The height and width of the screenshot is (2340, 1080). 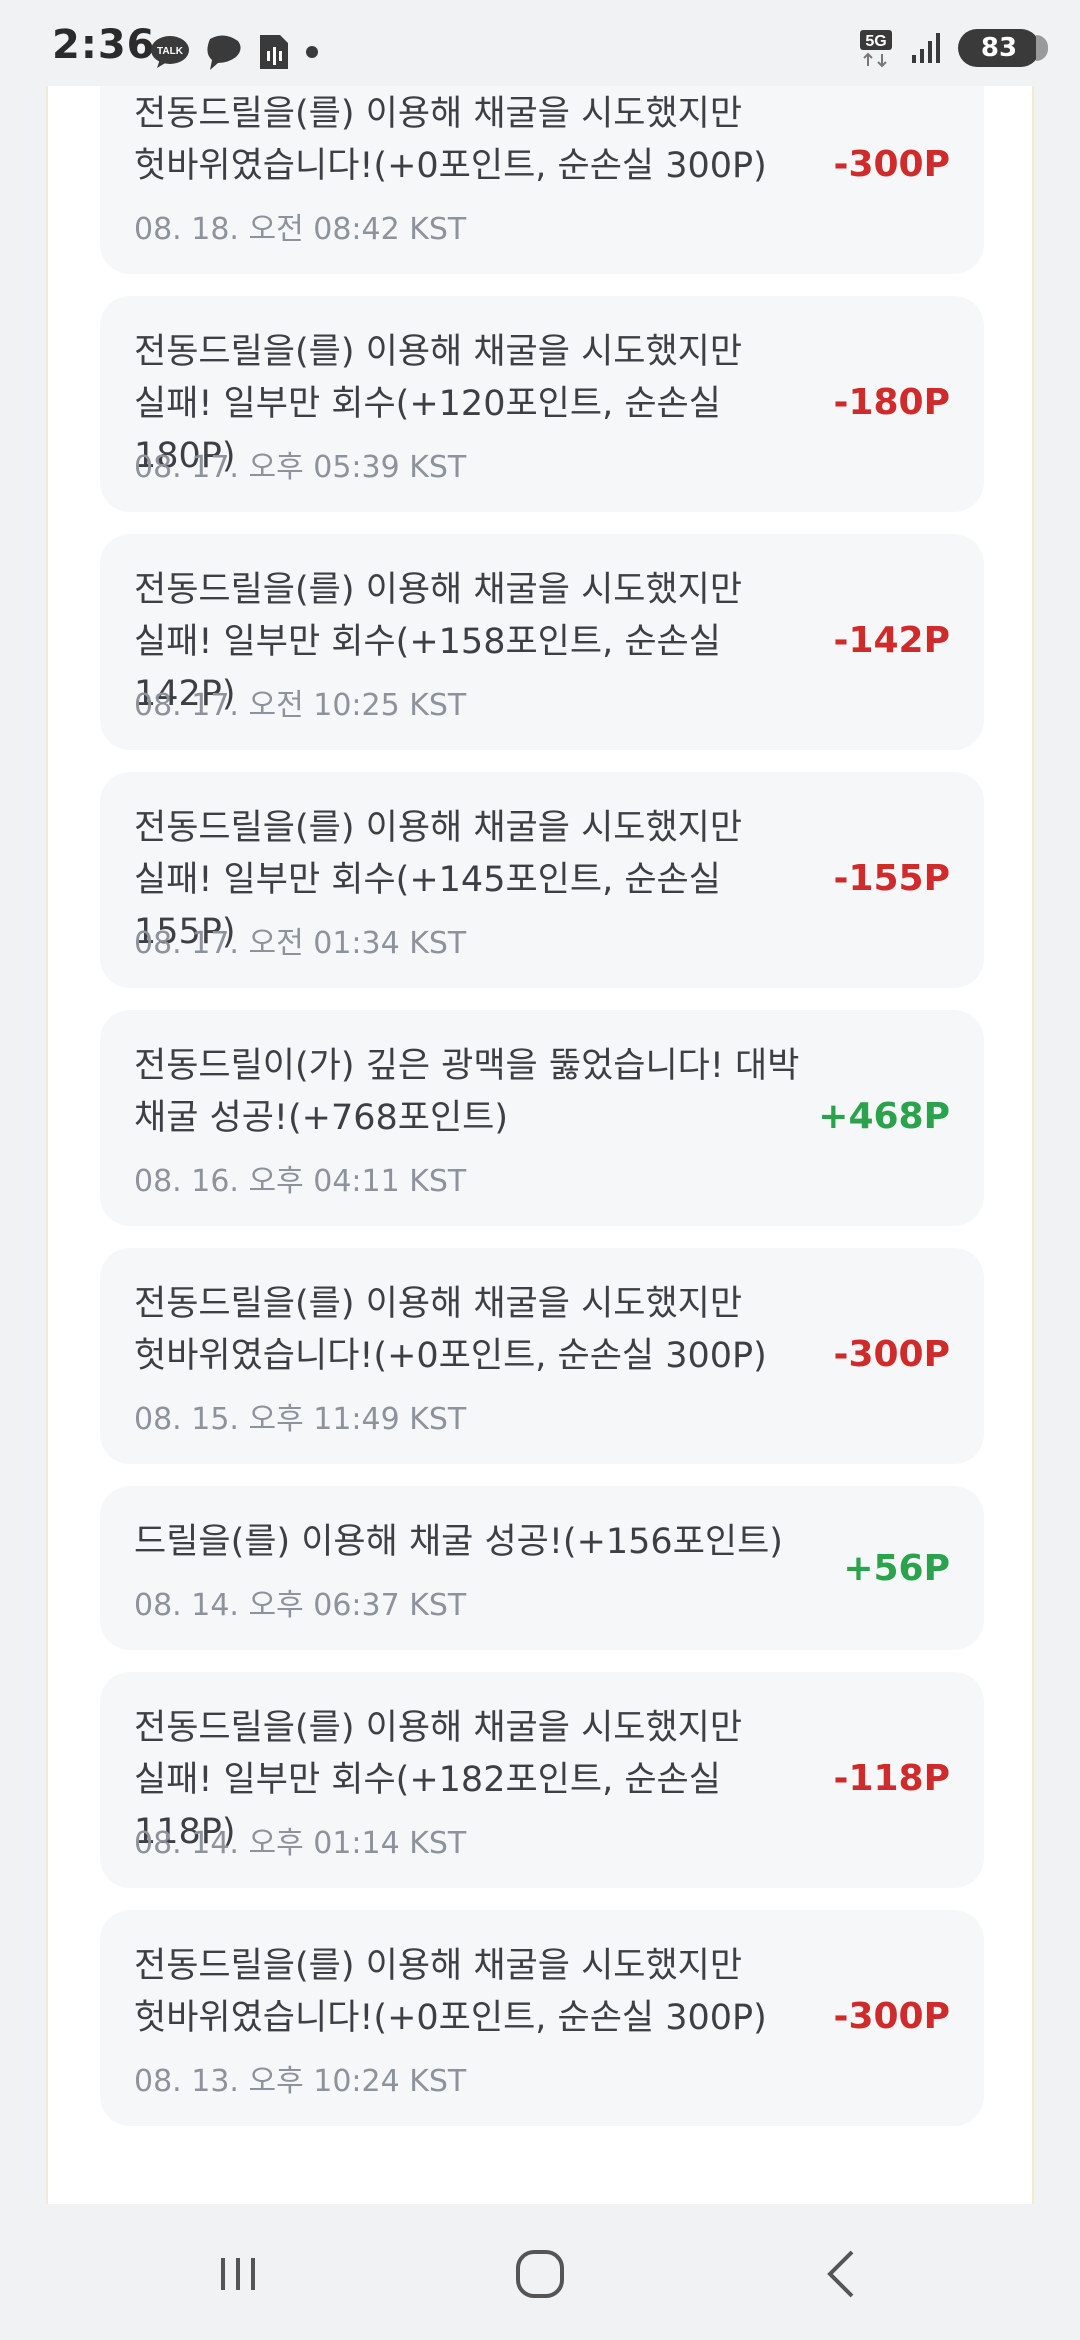 I want to click on history-item-time: 08. 16. 오후 04:11 KST, so click(x=300, y=1181).